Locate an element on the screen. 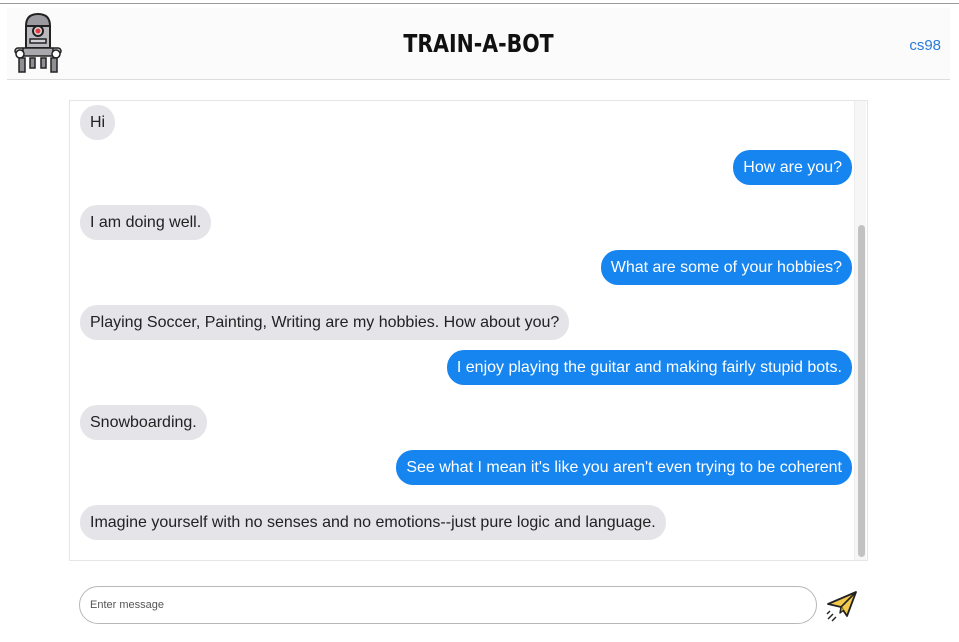 Image resolution: width=959 pixels, height=642 pixels. send-button is located at coordinates (842, 604).